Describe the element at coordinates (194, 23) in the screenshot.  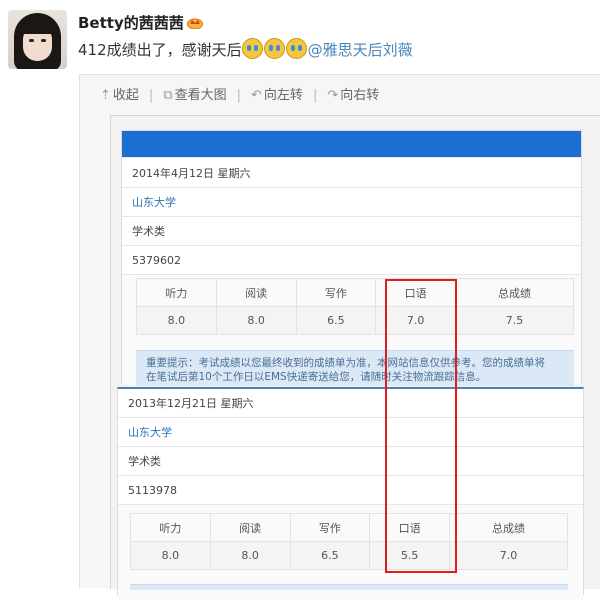
I see `vip-crown-icon` at that location.